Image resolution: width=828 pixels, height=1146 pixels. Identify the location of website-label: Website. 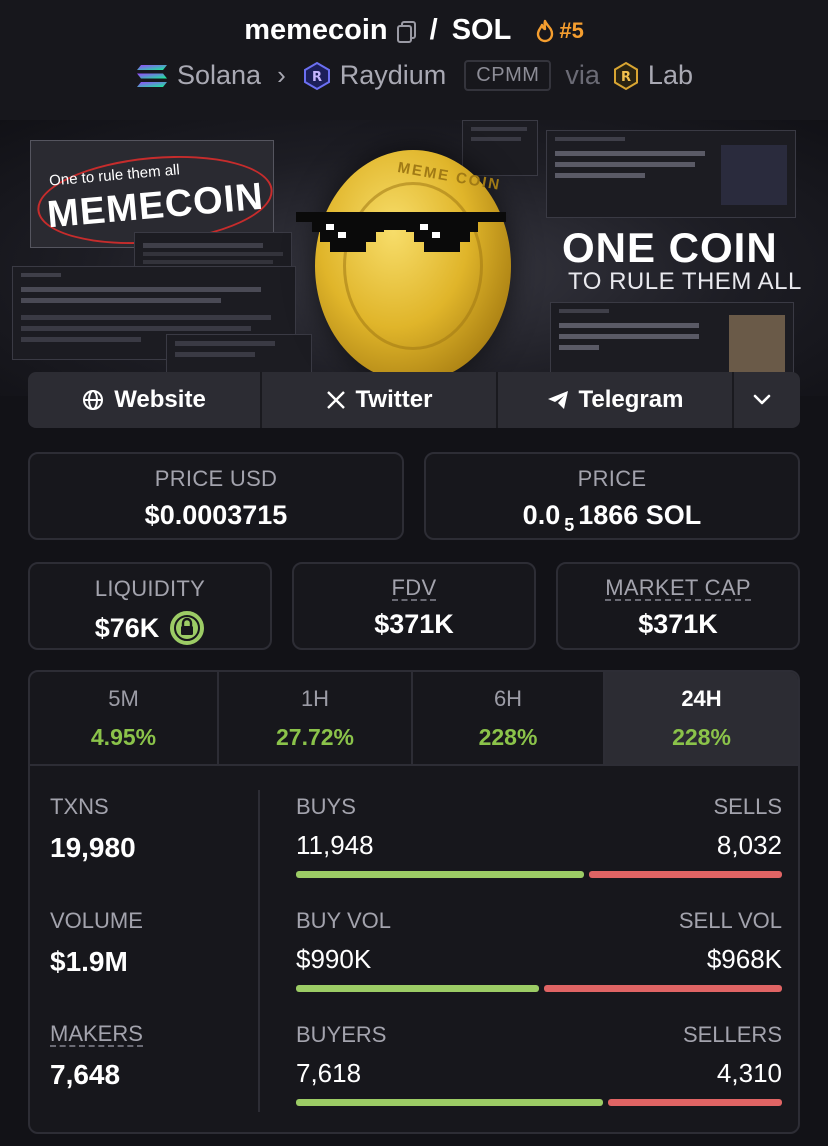
(160, 399).